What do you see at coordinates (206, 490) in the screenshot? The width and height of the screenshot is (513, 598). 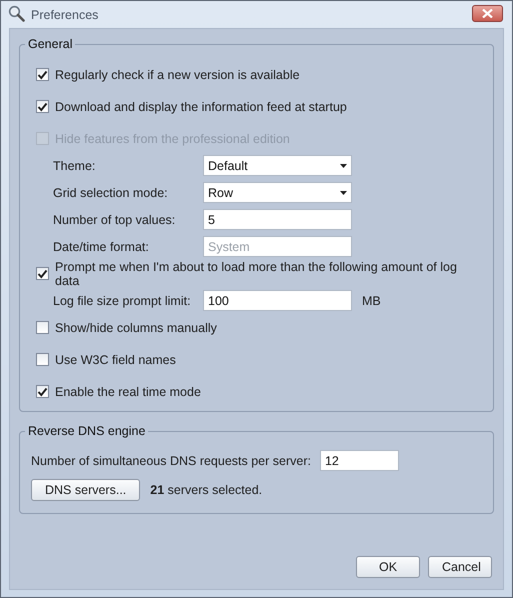 I see `status-text: 21 servers selected.` at bounding box center [206, 490].